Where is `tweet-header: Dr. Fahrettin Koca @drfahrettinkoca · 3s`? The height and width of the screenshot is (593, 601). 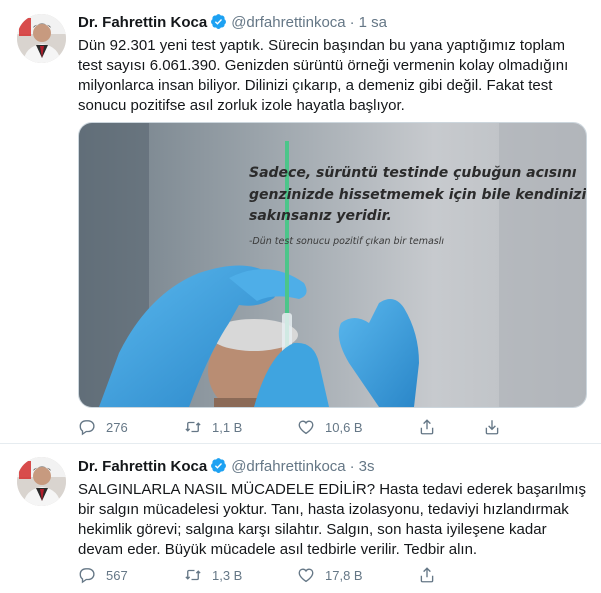 tweet-header: Dr. Fahrettin Koca @drfahrettinkoca · 3s is located at coordinates (226, 468).